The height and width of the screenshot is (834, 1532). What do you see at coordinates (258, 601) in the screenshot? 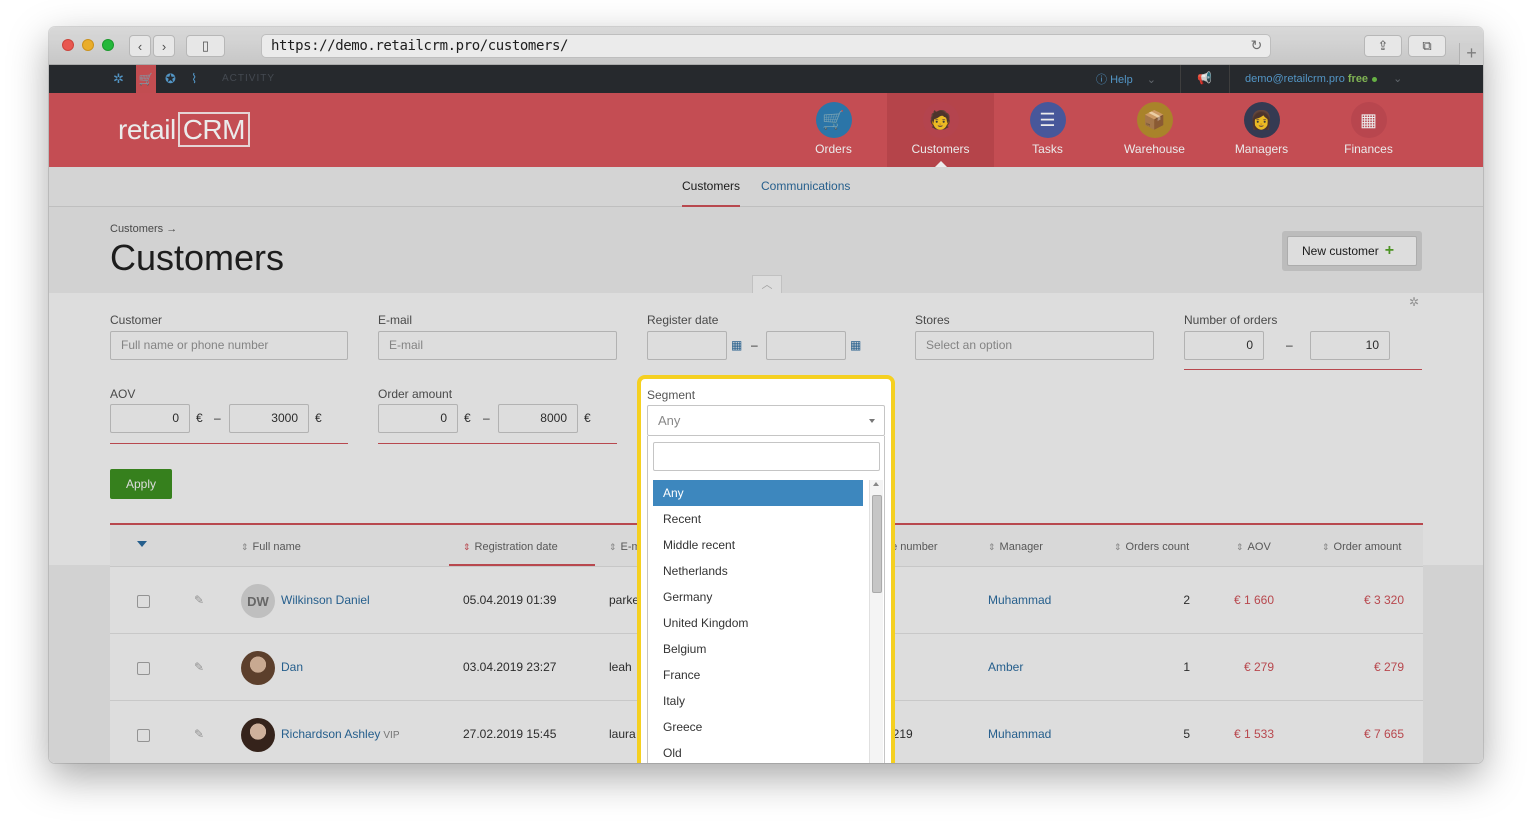
I see `avatar: DW` at bounding box center [258, 601].